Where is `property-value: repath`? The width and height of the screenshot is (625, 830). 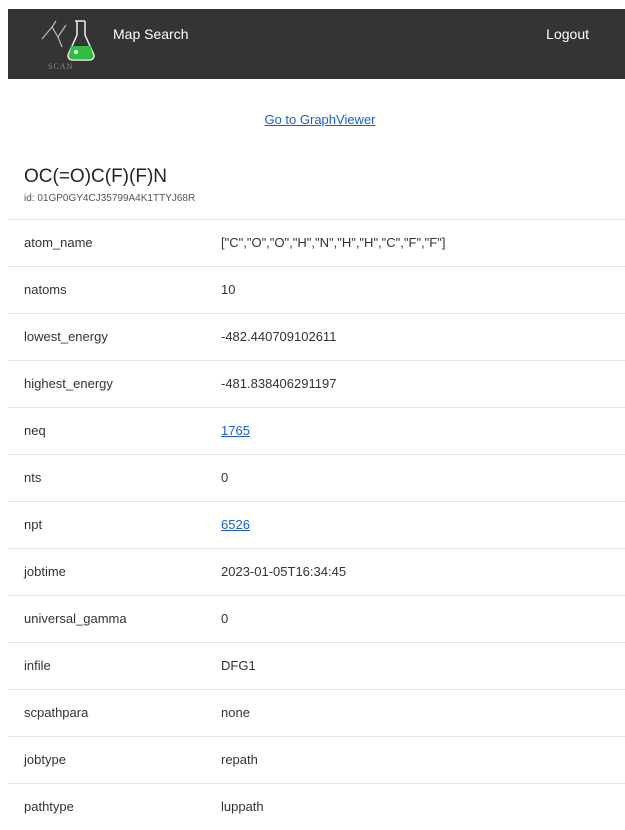 property-value: repath is located at coordinates (239, 759).